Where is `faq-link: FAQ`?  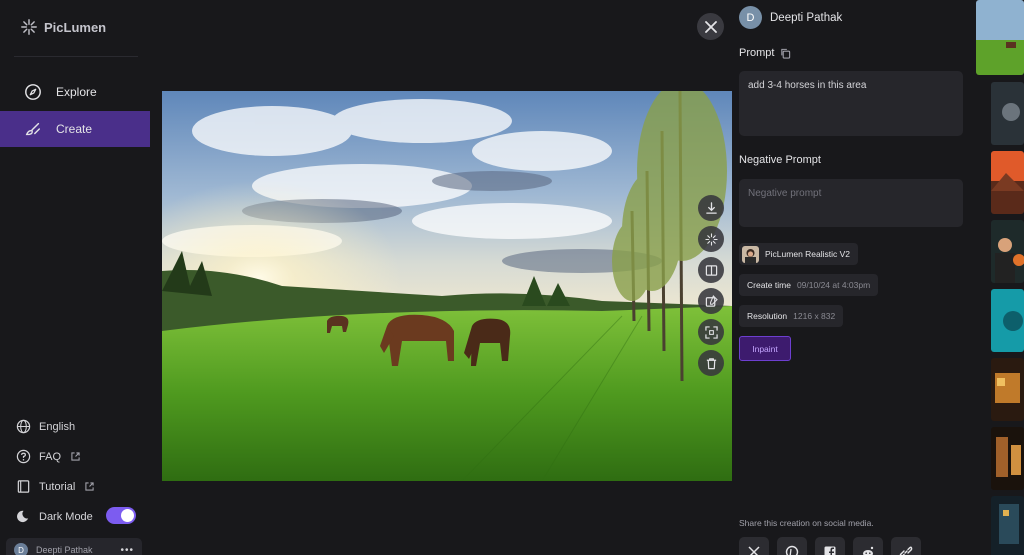
faq-link: FAQ is located at coordinates (48, 456).